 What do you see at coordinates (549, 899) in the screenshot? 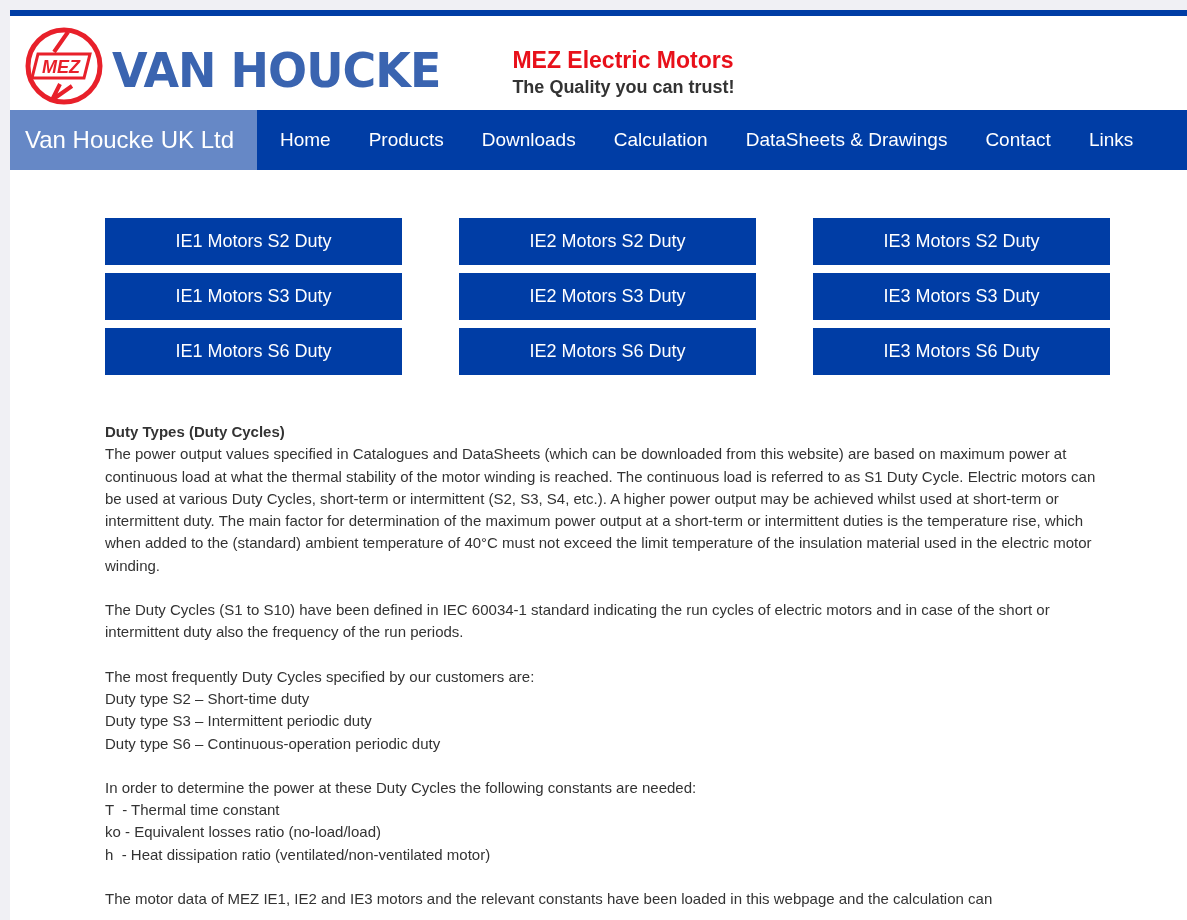
I see `text-paragraph: The motor data of MEZ IE1, IE2 and IE3 motors and the relevant constants have been loaded in this webpage and the calculation can` at bounding box center [549, 899].